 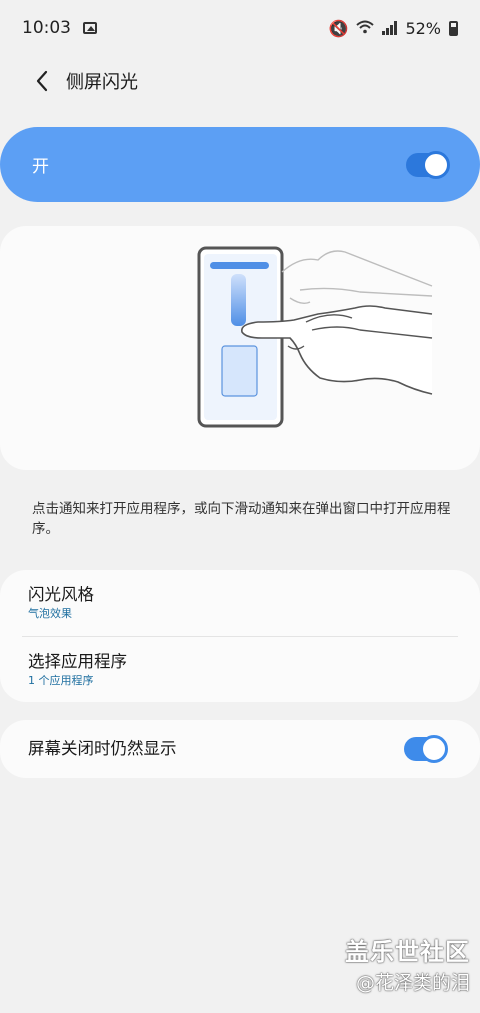 I want to click on status-bar: 10:03 🔇 52%, so click(x=240, y=28).